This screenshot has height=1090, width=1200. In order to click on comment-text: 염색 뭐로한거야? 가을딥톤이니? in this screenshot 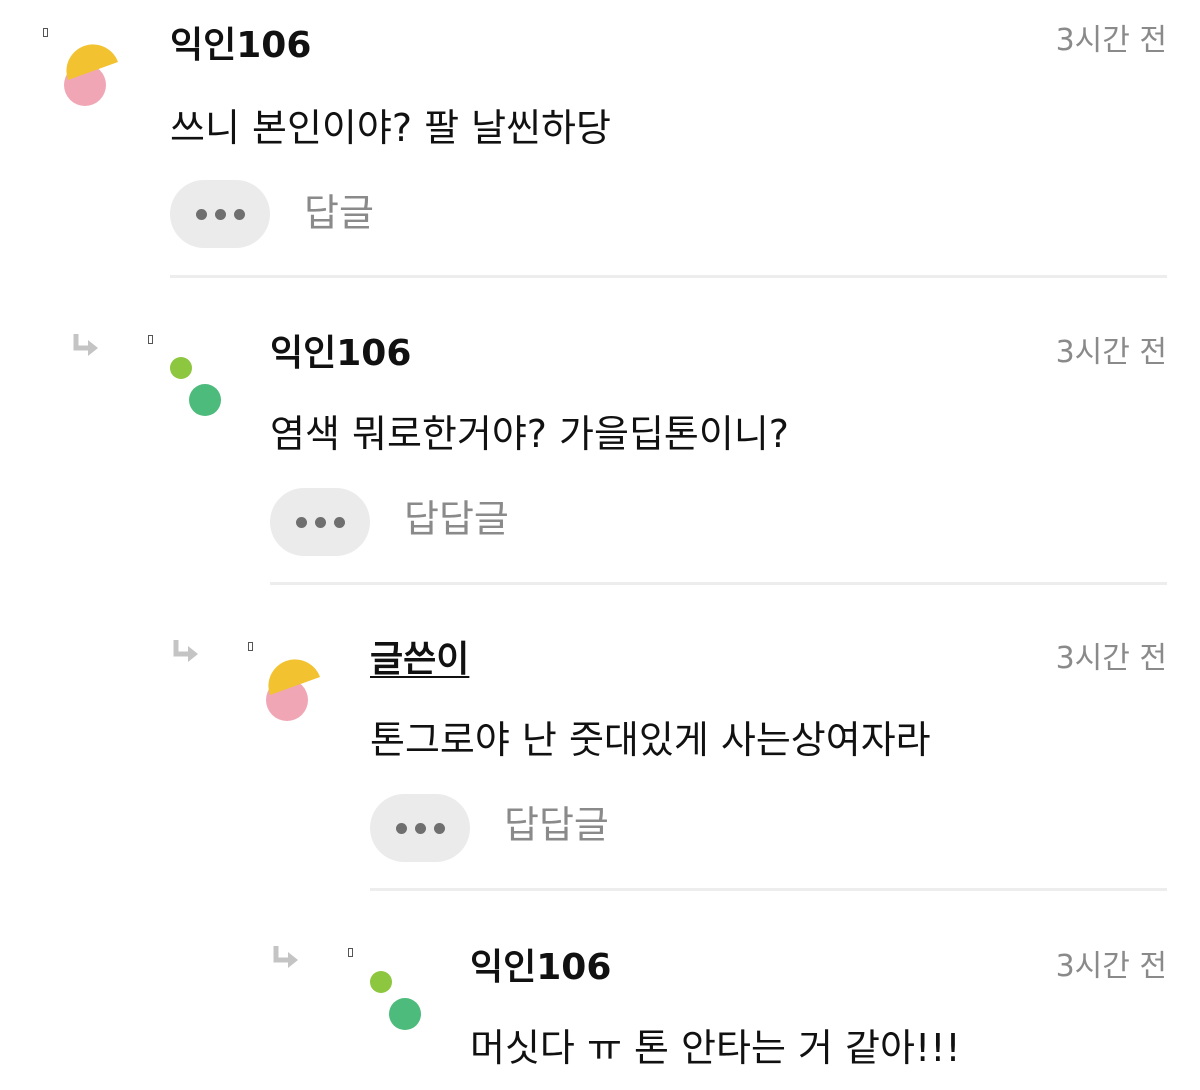, I will do `click(529, 434)`.